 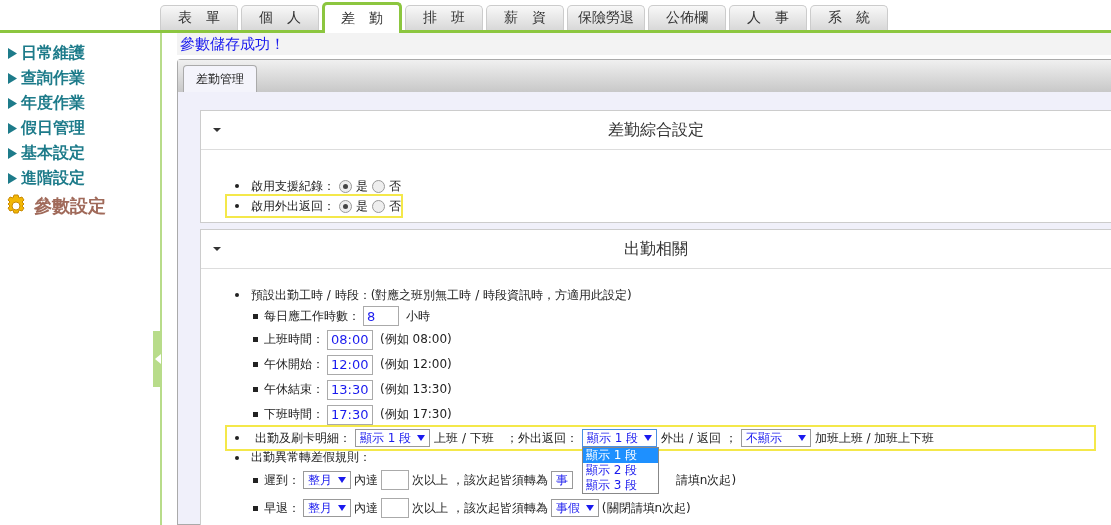 I want to click on nav-tab: 差 勤, so click(x=362, y=17).